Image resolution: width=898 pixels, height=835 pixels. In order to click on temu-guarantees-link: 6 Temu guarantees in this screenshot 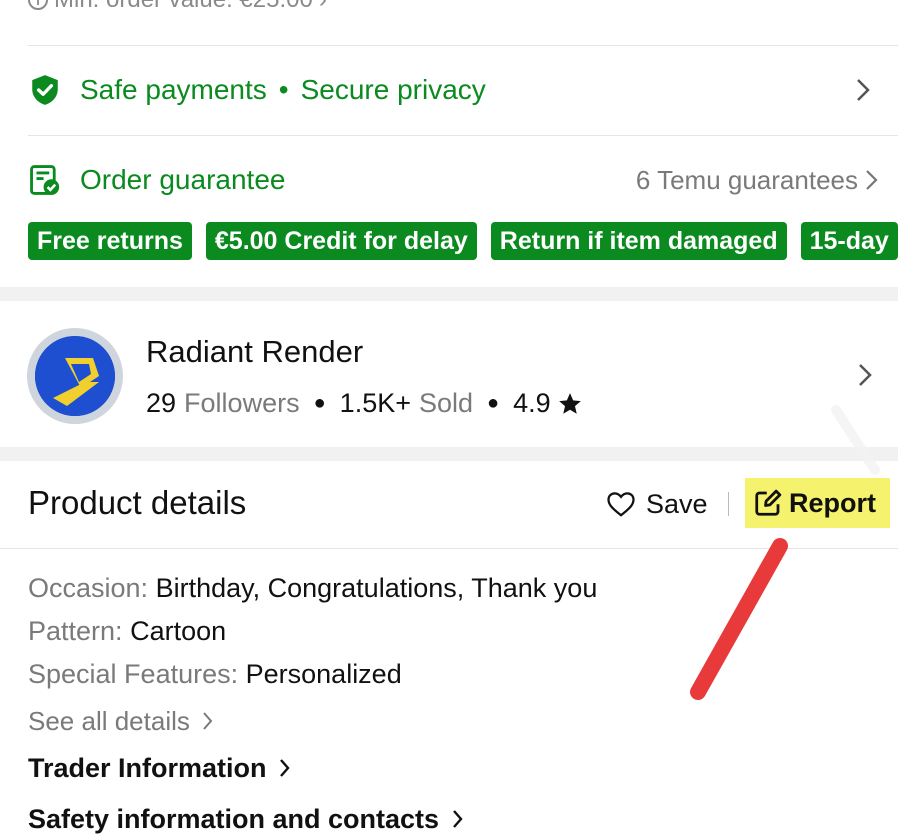, I will do `click(758, 180)`.